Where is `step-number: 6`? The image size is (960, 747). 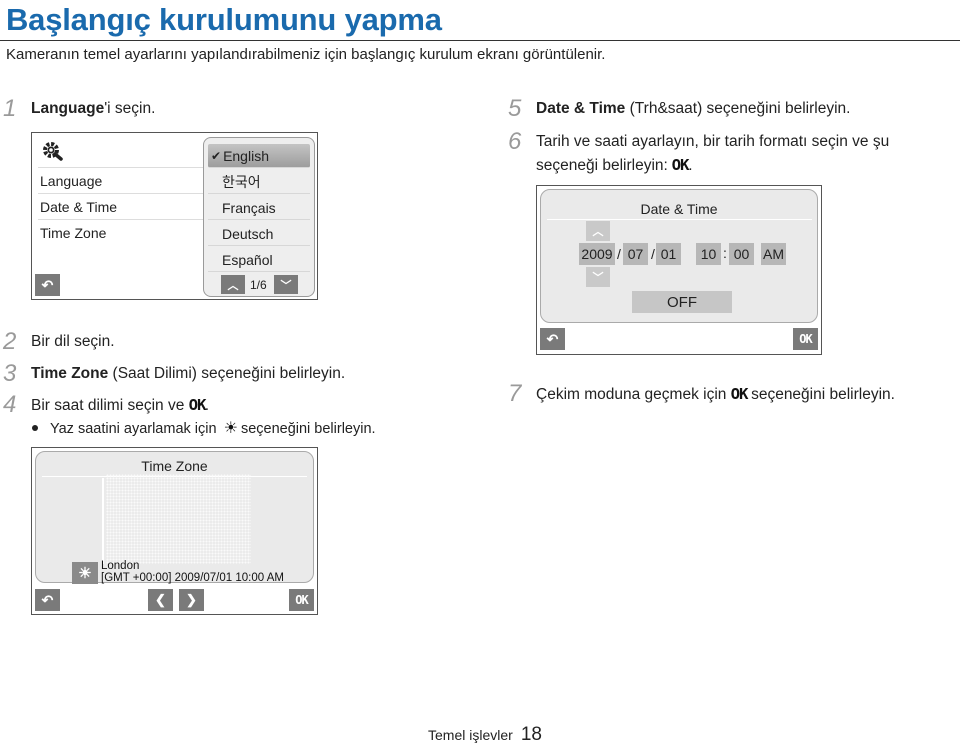
step-number: 6 is located at coordinates (515, 141).